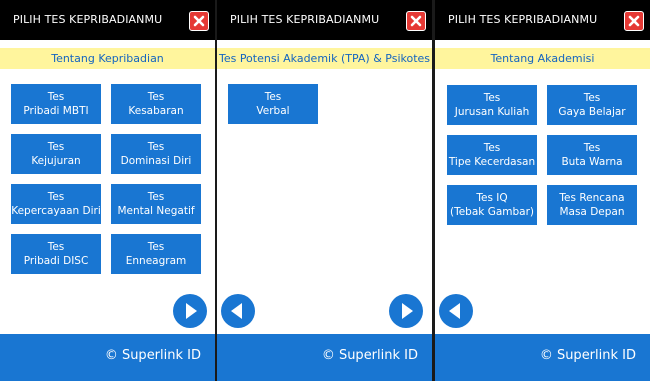 Image resolution: width=650 pixels, height=381 pixels. What do you see at coordinates (156, 254) in the screenshot?
I see `test-button-enneagram: Tes Enneagram` at bounding box center [156, 254].